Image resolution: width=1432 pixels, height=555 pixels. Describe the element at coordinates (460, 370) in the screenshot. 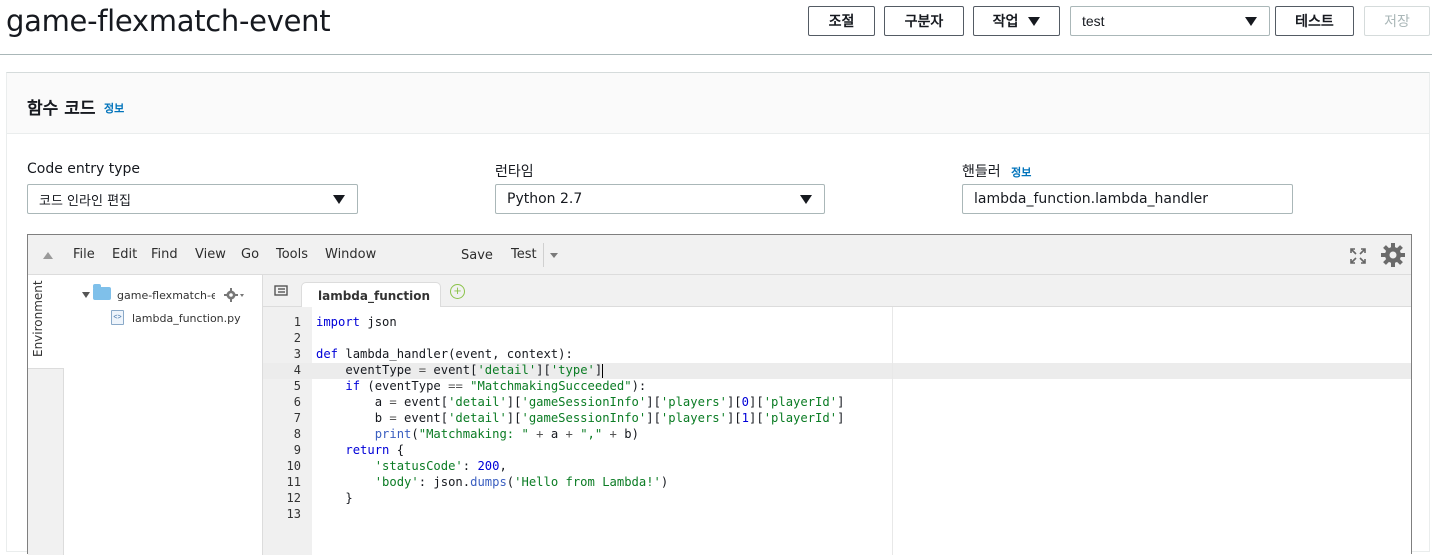

I see `code-line: eventType = event['detail']['type']` at that location.